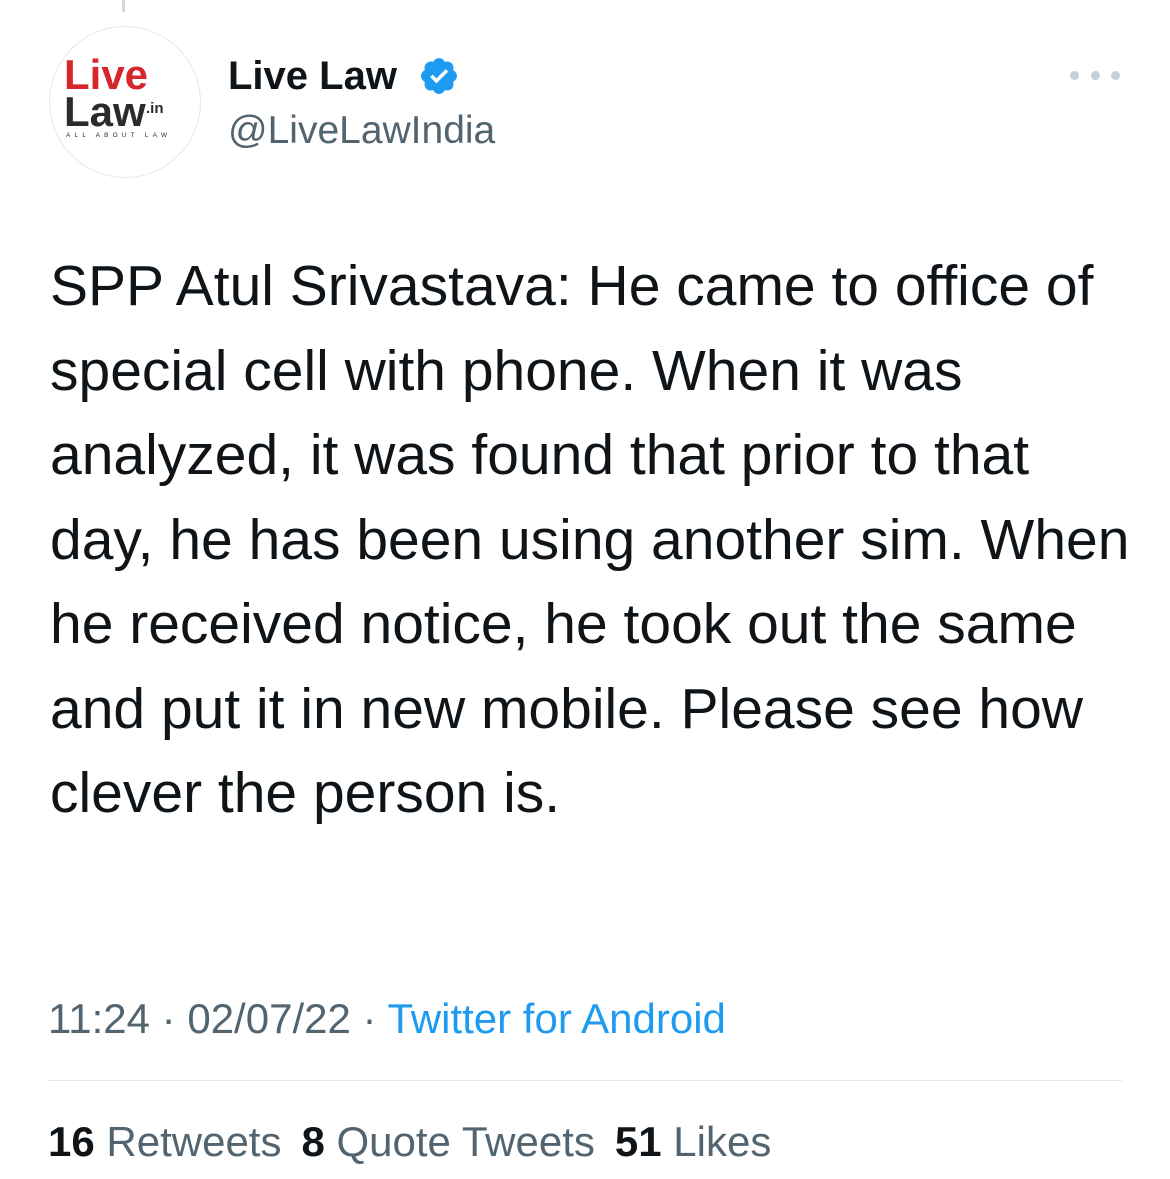  Describe the element at coordinates (361, 131) in the screenshot. I see `author-handle: @LiveLawIndia` at that location.